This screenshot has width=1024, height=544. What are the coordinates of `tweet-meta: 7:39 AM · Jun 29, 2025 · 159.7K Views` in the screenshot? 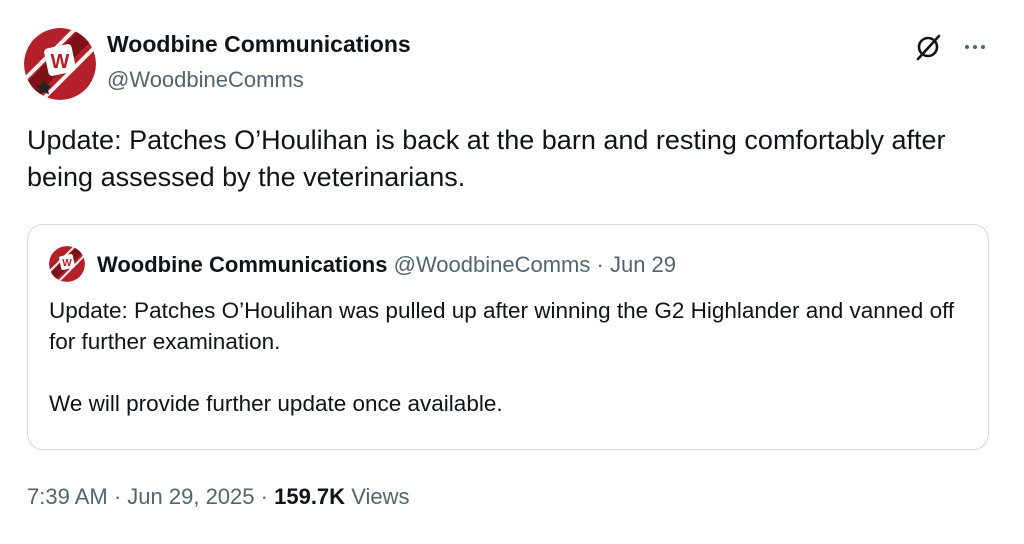 It's located at (218, 497).